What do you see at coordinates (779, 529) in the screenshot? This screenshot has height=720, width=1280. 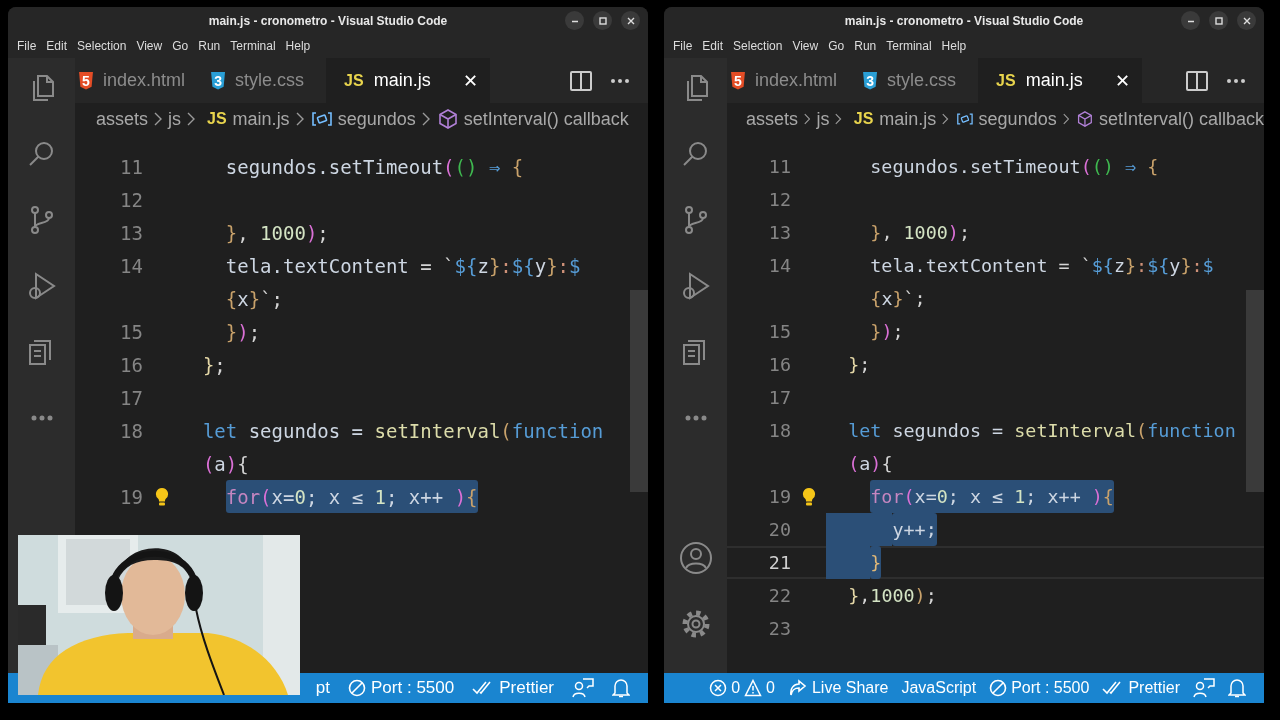 I see `line-number: 20` at bounding box center [779, 529].